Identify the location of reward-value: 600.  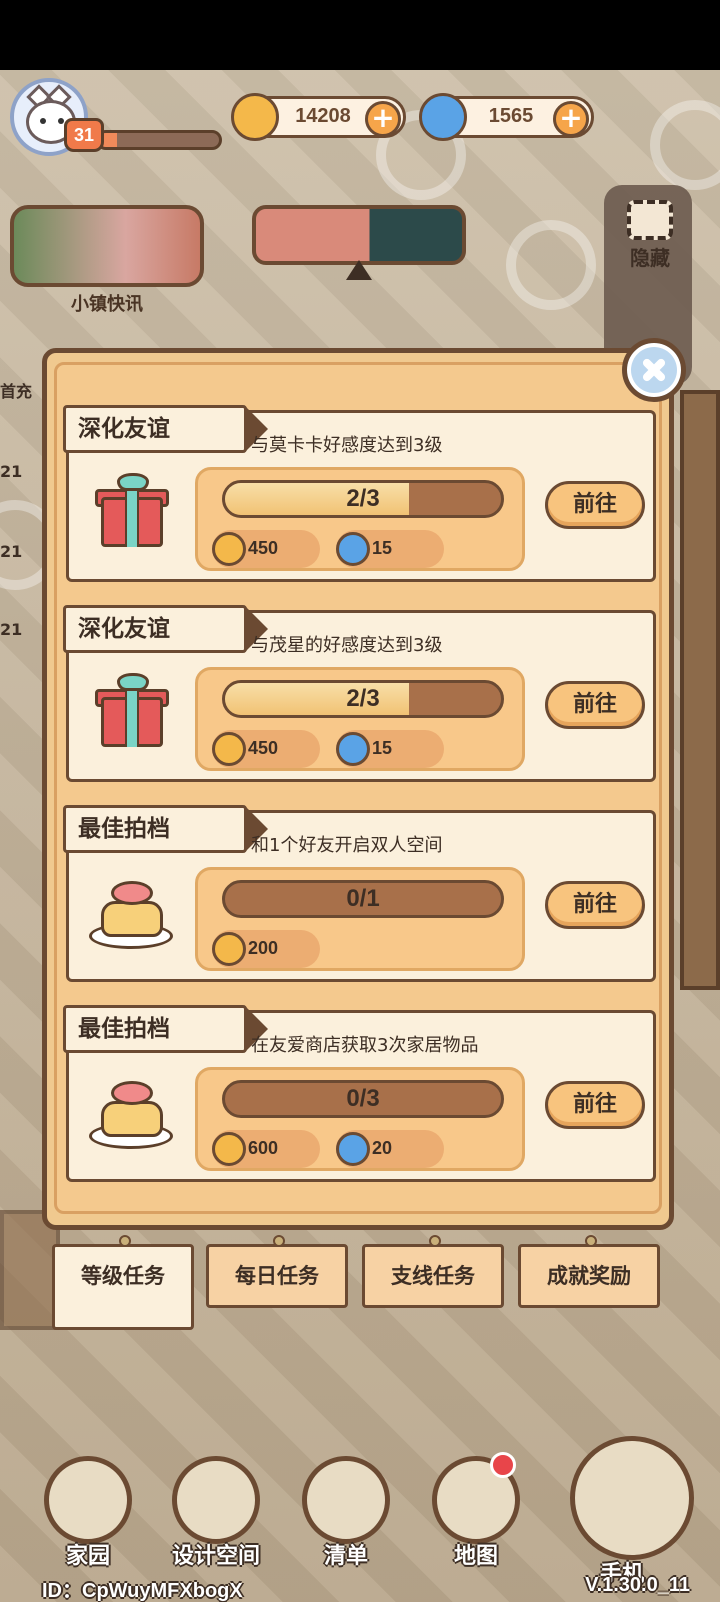
(263, 1148).